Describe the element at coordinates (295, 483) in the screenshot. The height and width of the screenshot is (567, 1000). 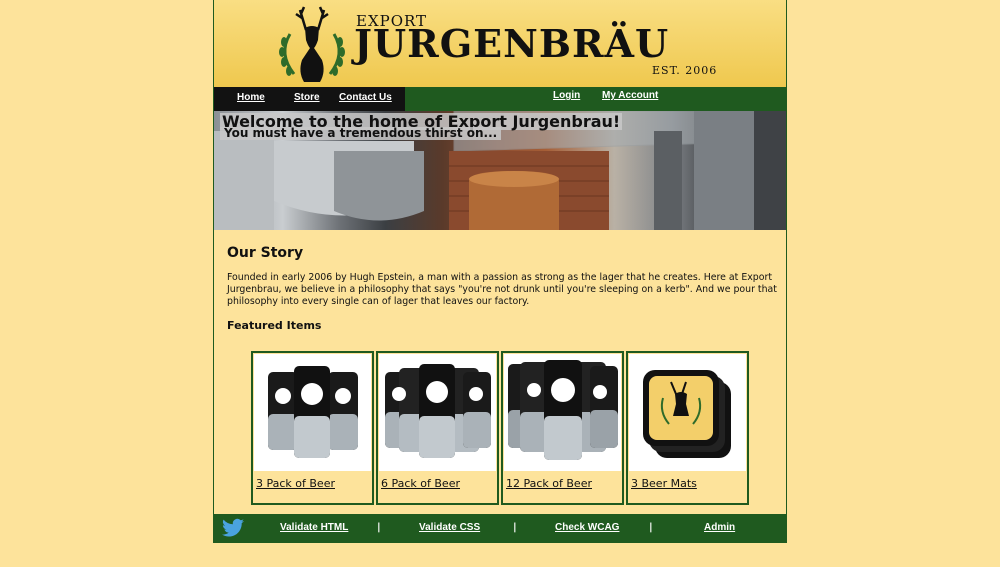
I see `product-link-3-pack: 3 Pack of Beer` at that location.